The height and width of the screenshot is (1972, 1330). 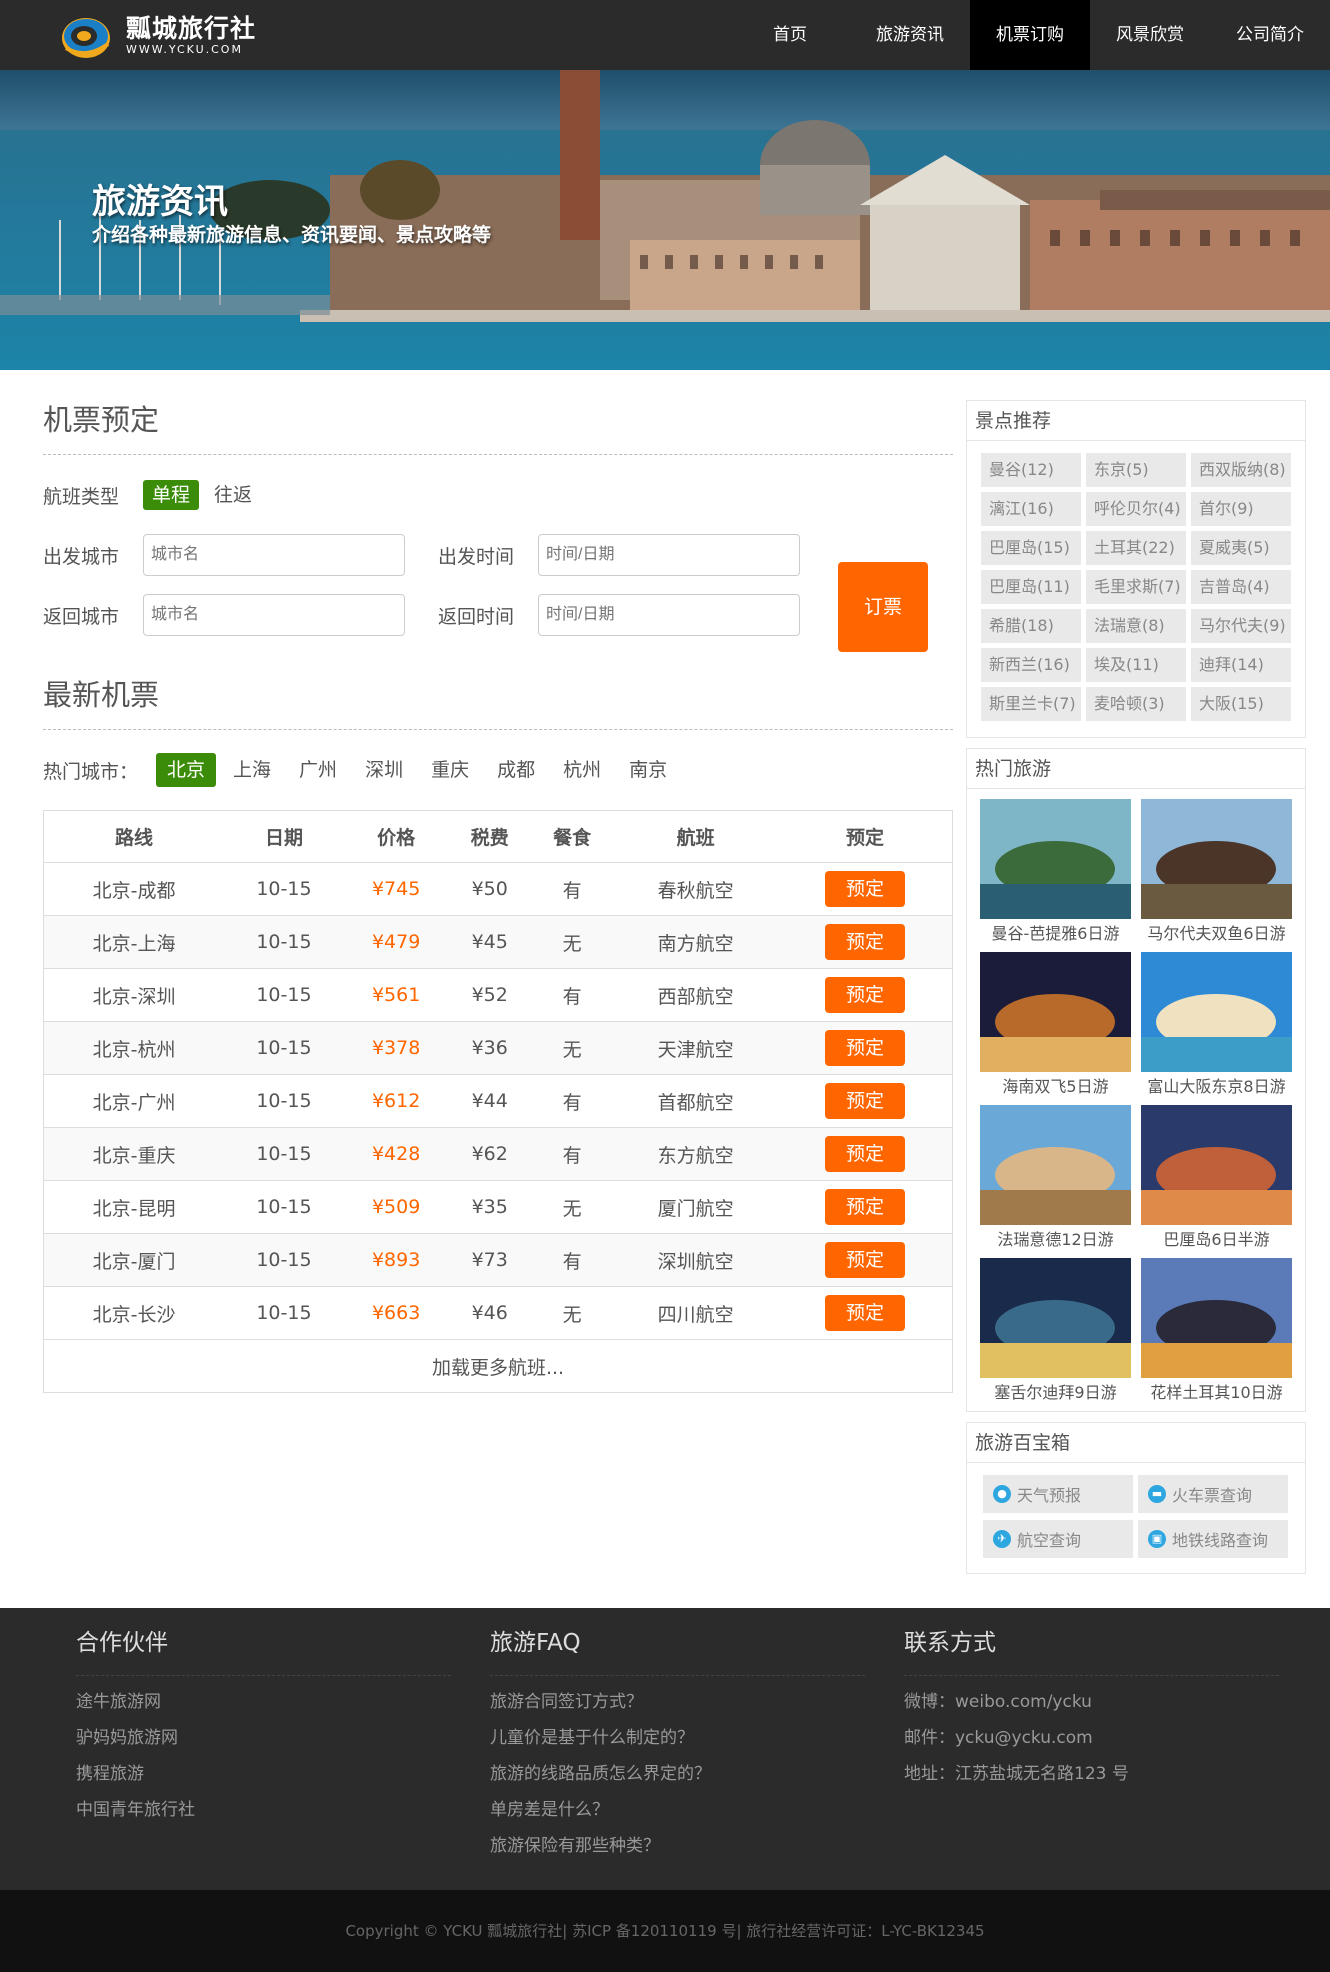 What do you see at coordinates (274, 555) in the screenshot?
I see `depart-city-input` at bounding box center [274, 555].